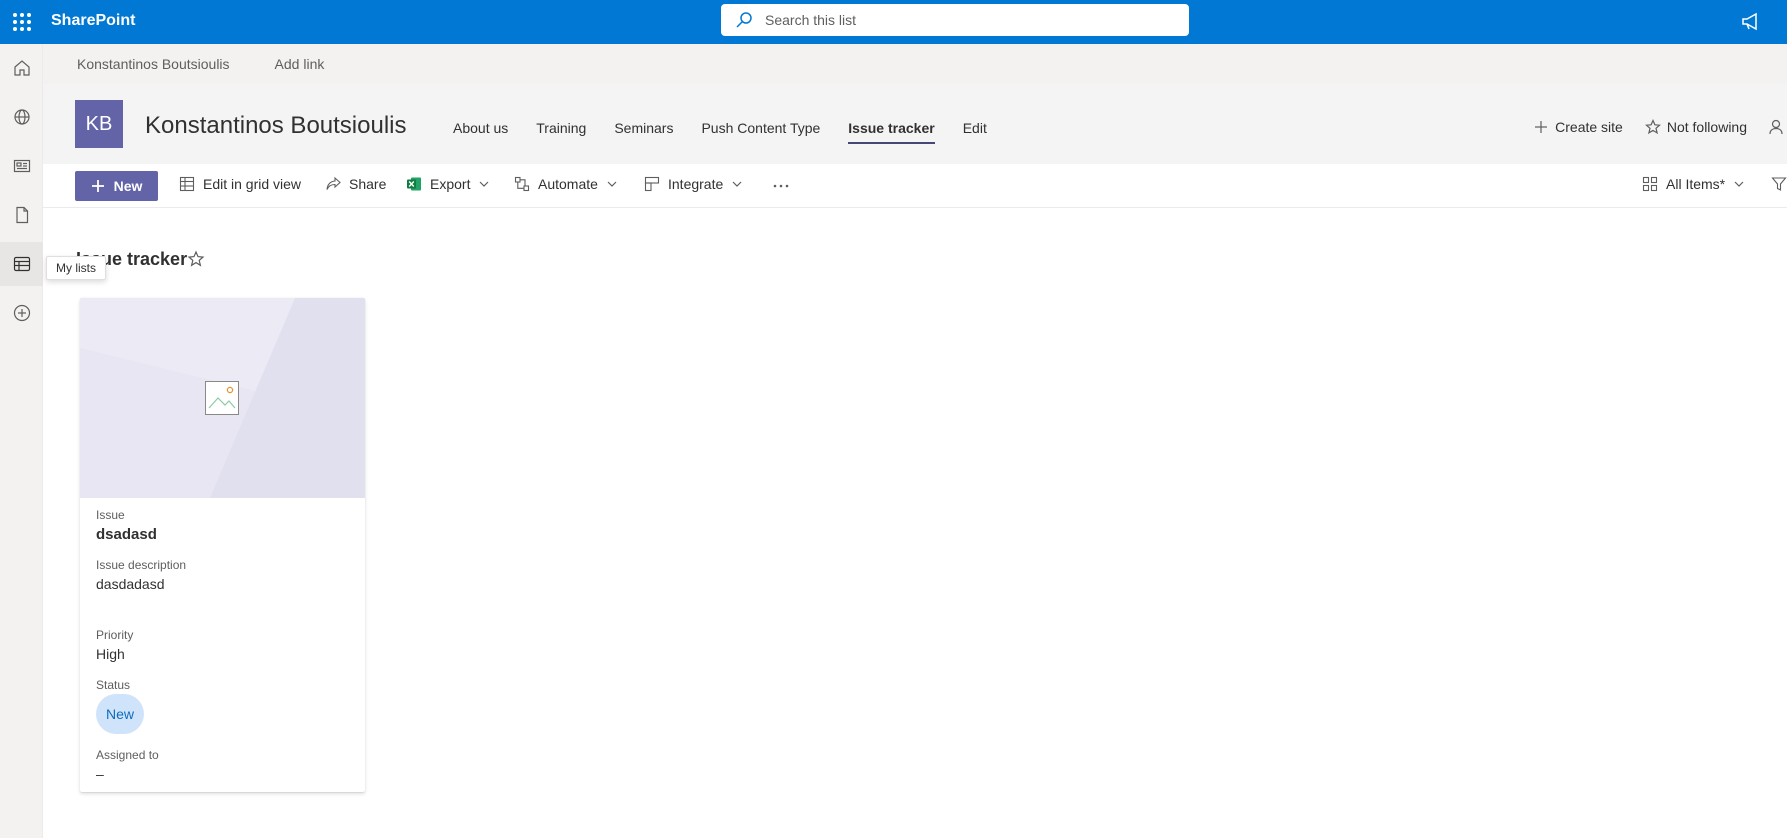 This screenshot has width=1787, height=838. Describe the element at coordinates (120, 714) in the screenshot. I see `status-badge: New` at that location.